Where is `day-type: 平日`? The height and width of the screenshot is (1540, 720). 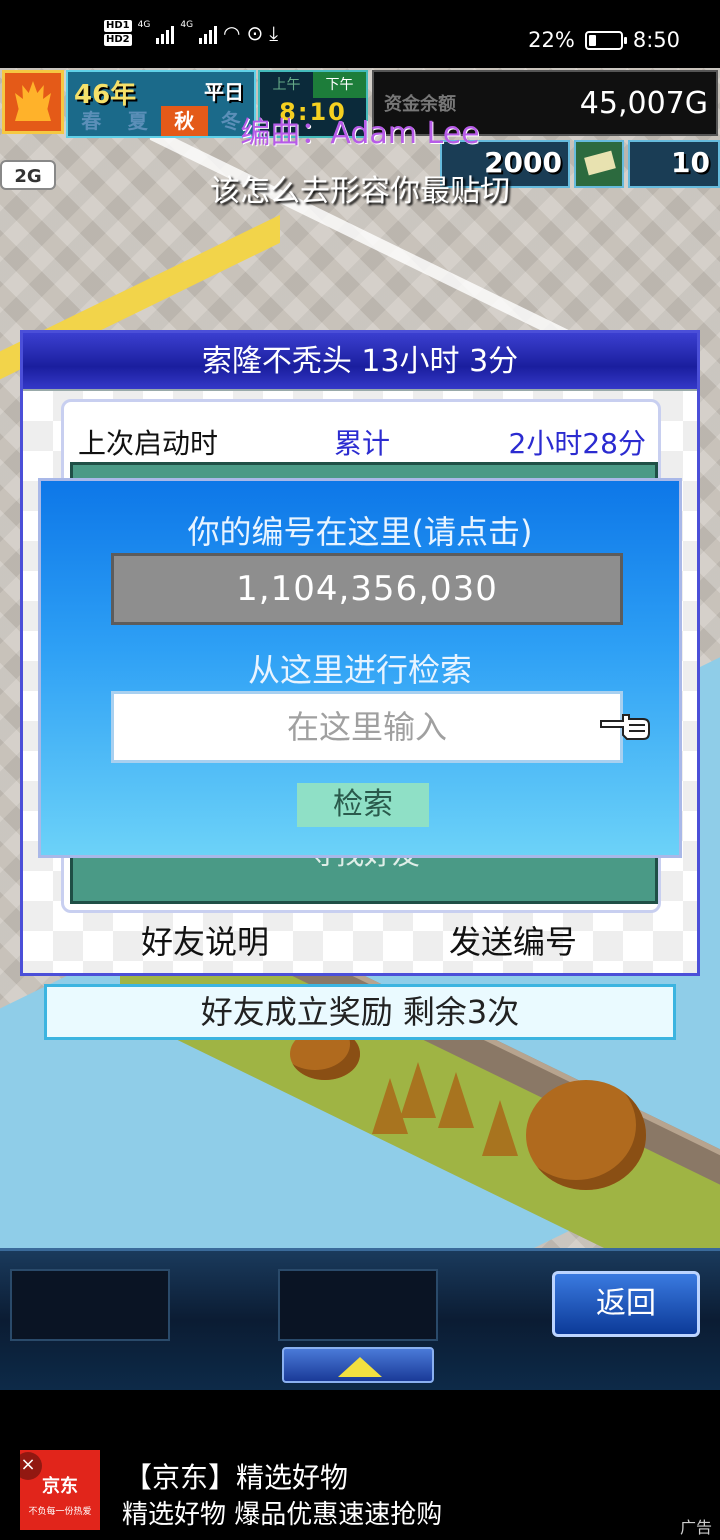 day-type: 平日 is located at coordinates (224, 92).